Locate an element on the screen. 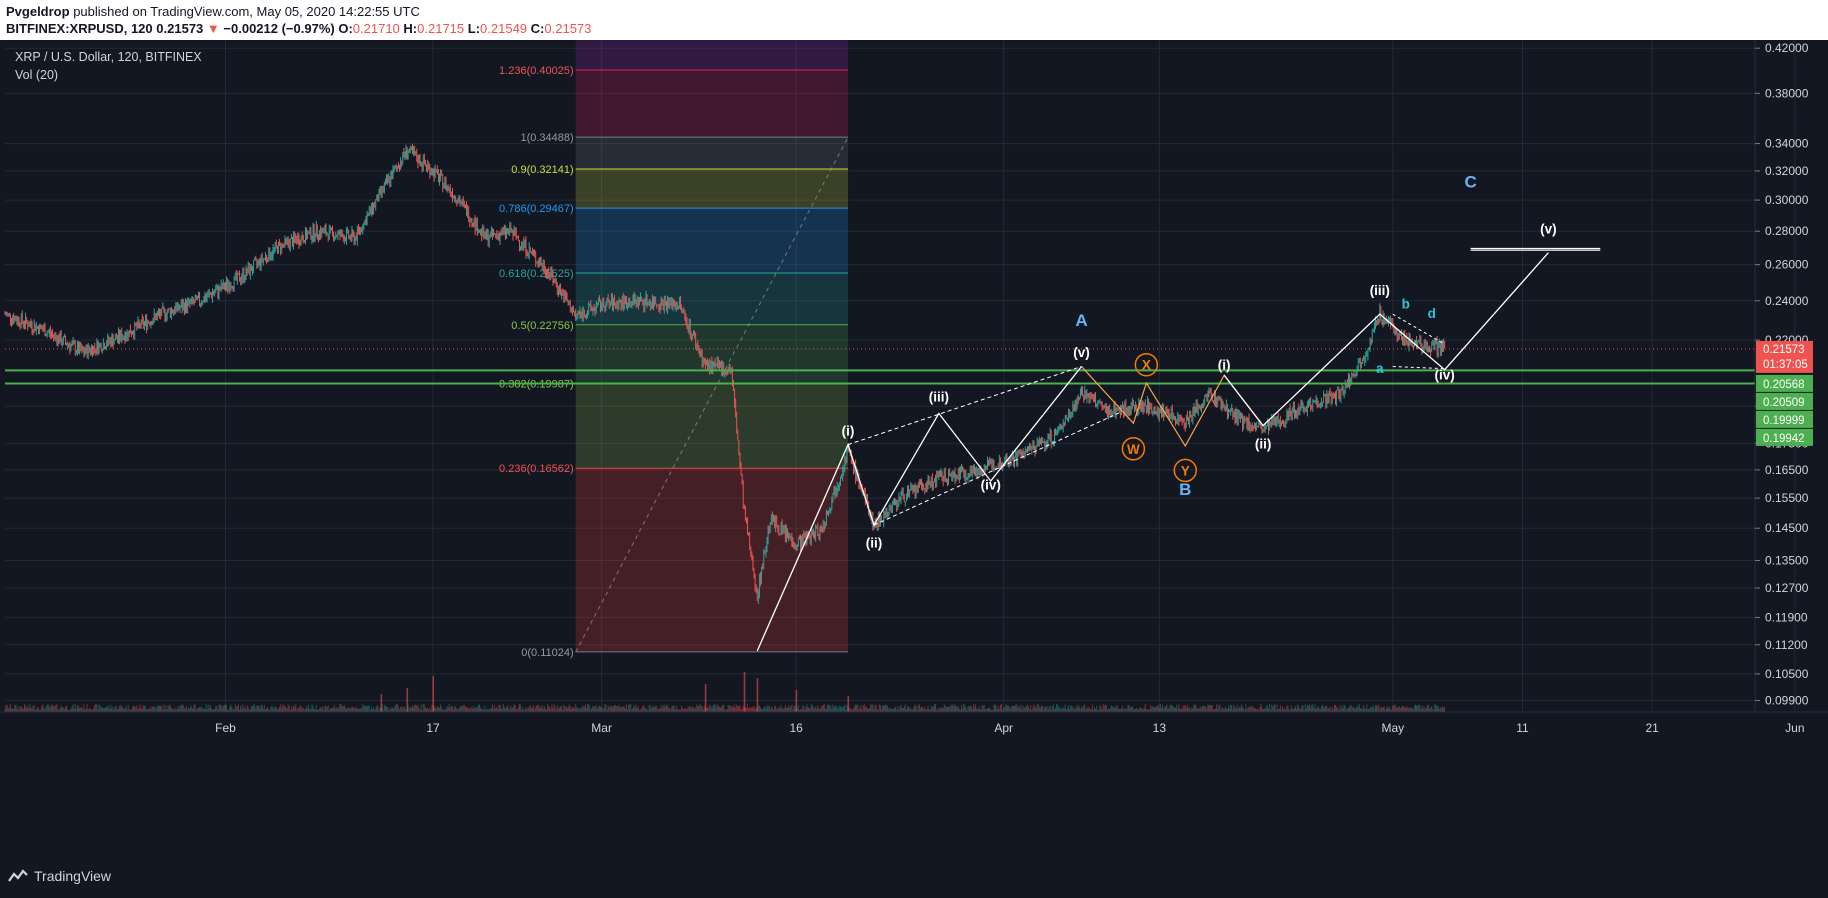 This screenshot has width=1828, height=898. wave-label: B is located at coordinates (1185, 489).